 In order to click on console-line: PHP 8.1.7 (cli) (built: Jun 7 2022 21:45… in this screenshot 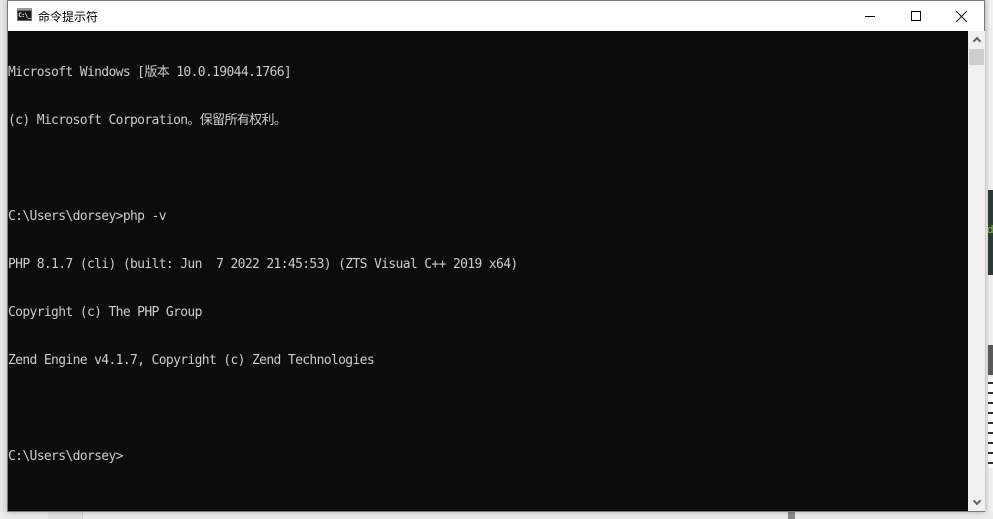, I will do `click(263, 264)`.